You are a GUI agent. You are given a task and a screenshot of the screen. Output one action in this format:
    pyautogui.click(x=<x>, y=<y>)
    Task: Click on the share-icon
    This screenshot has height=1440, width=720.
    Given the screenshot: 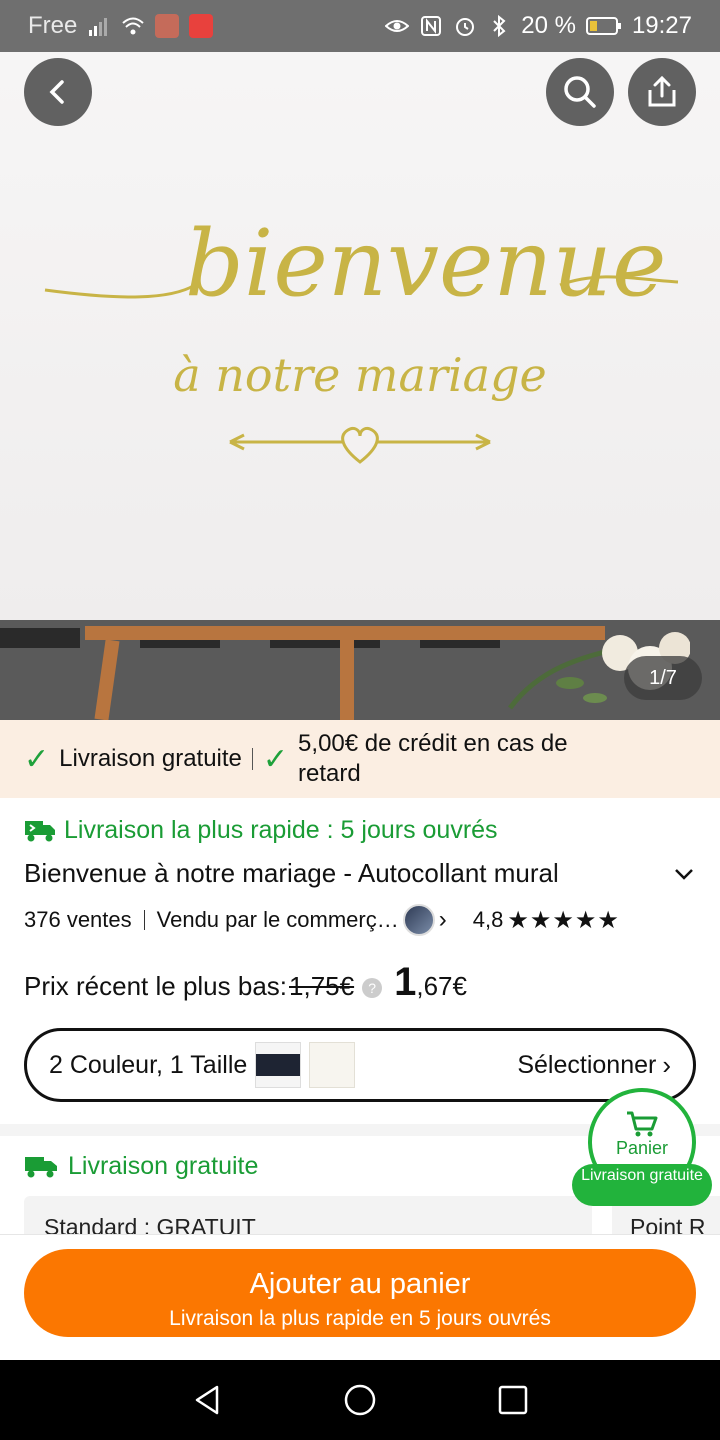 What is the action you would take?
    pyautogui.click(x=662, y=91)
    